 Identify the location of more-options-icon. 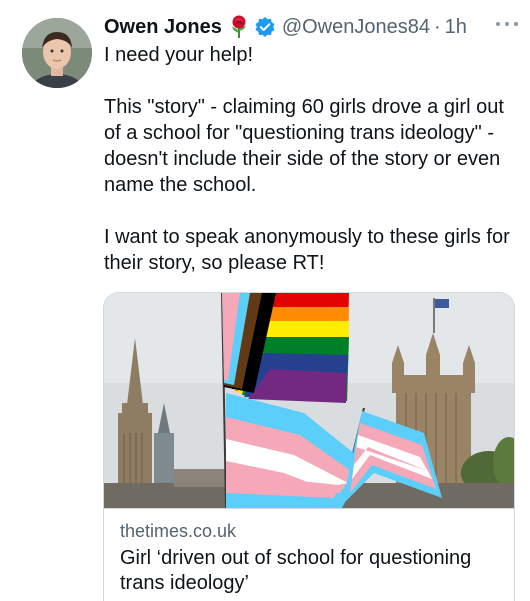
(507, 24).